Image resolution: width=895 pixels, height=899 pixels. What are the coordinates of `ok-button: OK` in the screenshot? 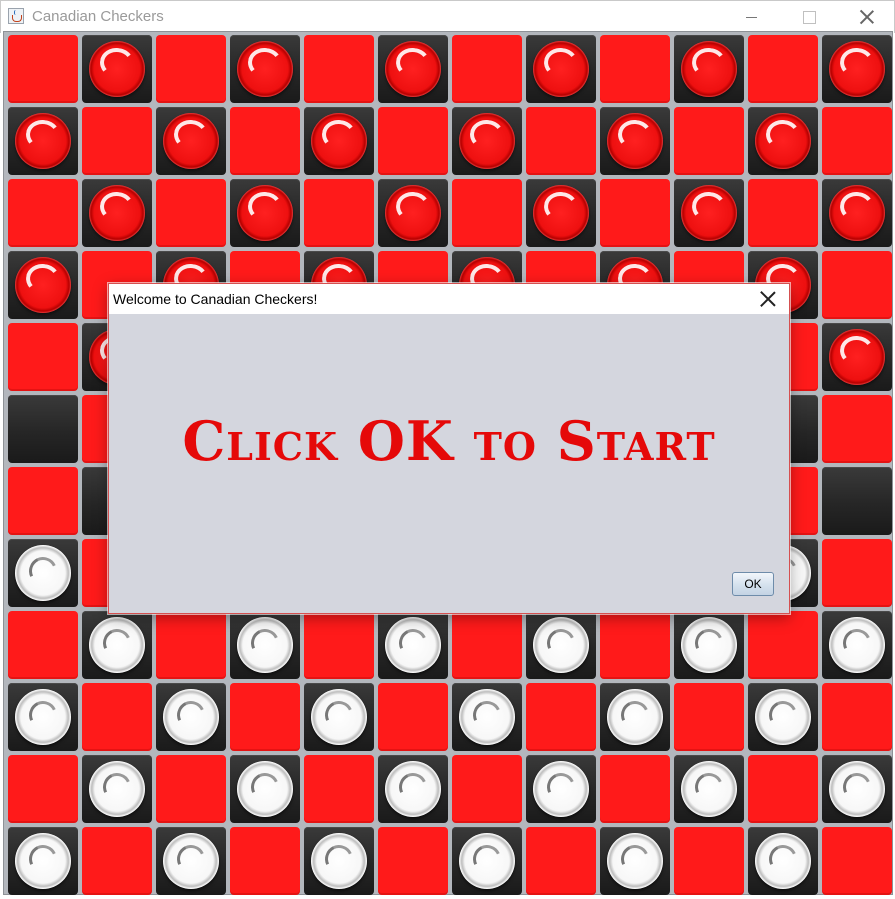 It's located at (753, 584).